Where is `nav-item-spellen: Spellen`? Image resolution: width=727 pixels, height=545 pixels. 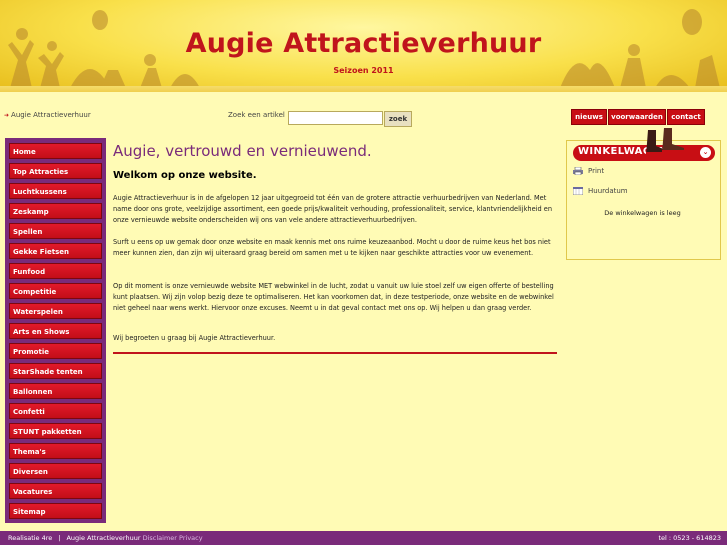 nav-item-spellen: Spellen is located at coordinates (55, 231).